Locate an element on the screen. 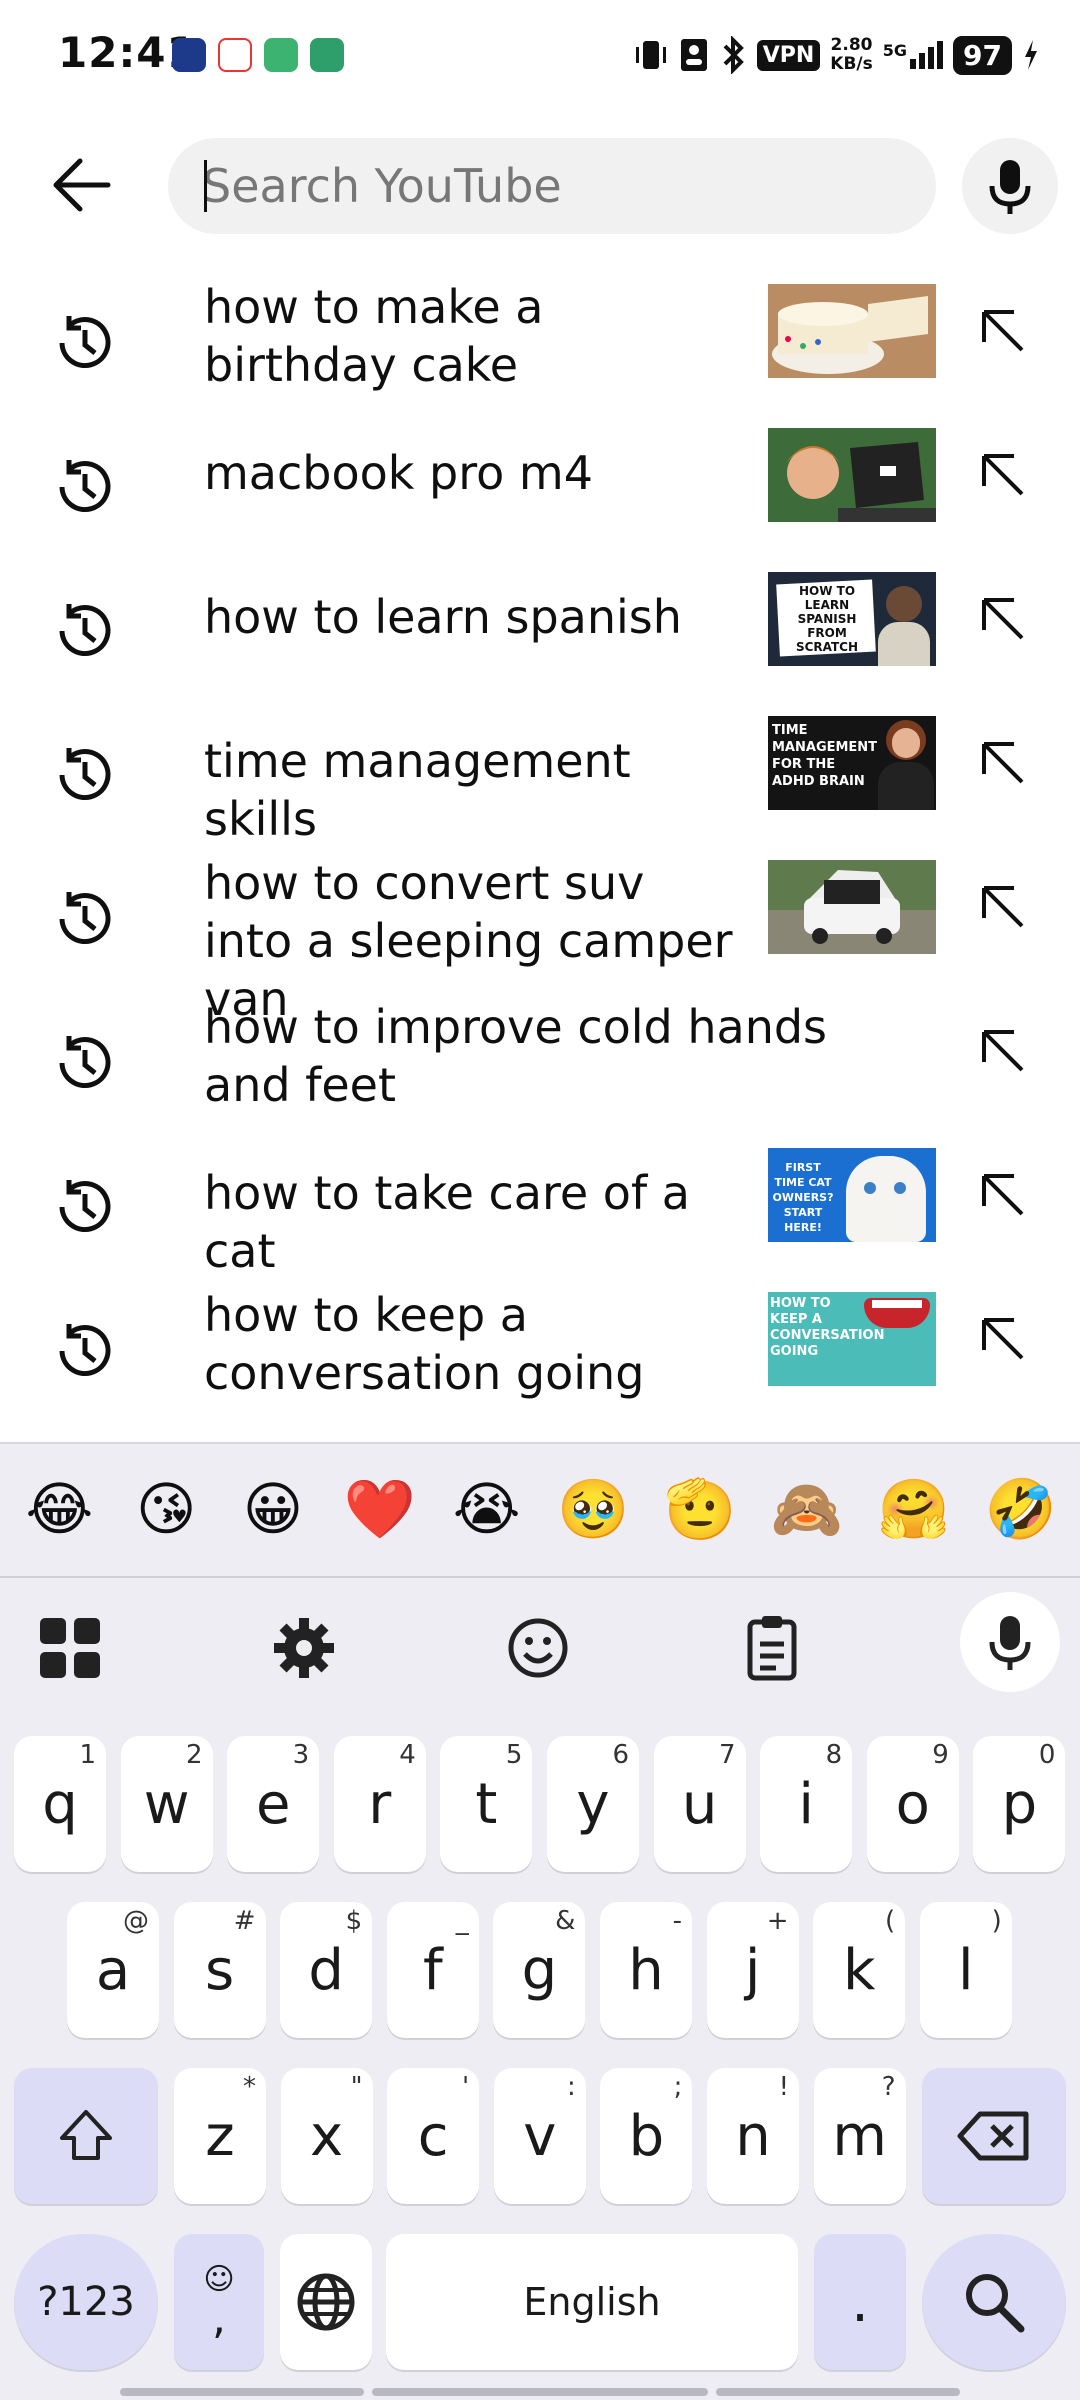 This screenshot has height=2400, width=1080. comma-emoji-key: ☺ , is located at coordinates (219, 2302).